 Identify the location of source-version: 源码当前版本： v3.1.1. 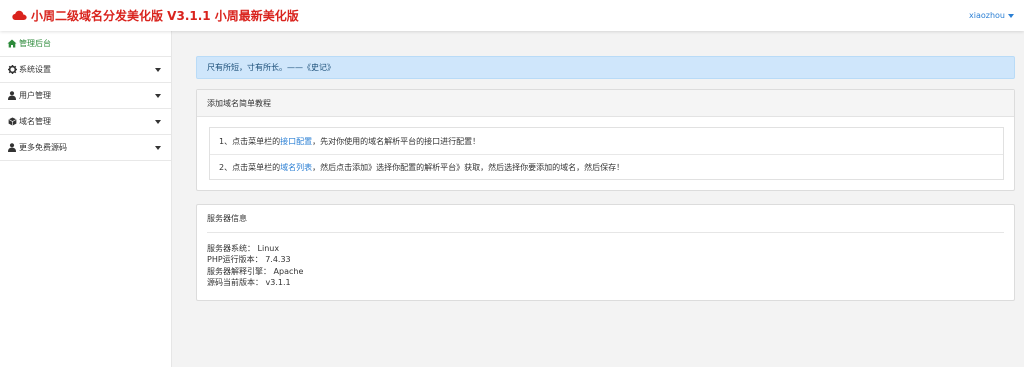
(249, 282).